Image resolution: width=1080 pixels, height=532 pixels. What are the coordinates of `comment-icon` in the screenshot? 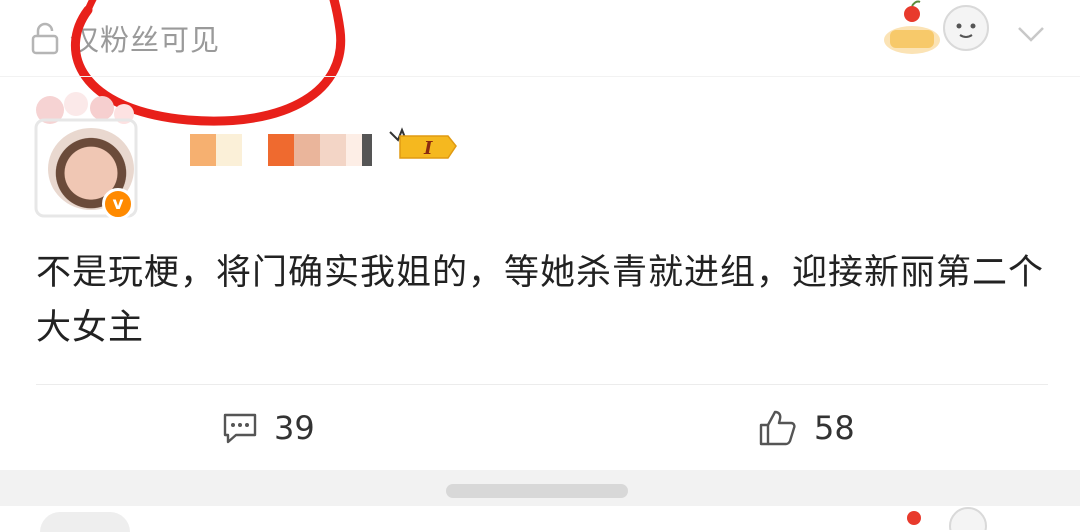 It's located at (240, 428).